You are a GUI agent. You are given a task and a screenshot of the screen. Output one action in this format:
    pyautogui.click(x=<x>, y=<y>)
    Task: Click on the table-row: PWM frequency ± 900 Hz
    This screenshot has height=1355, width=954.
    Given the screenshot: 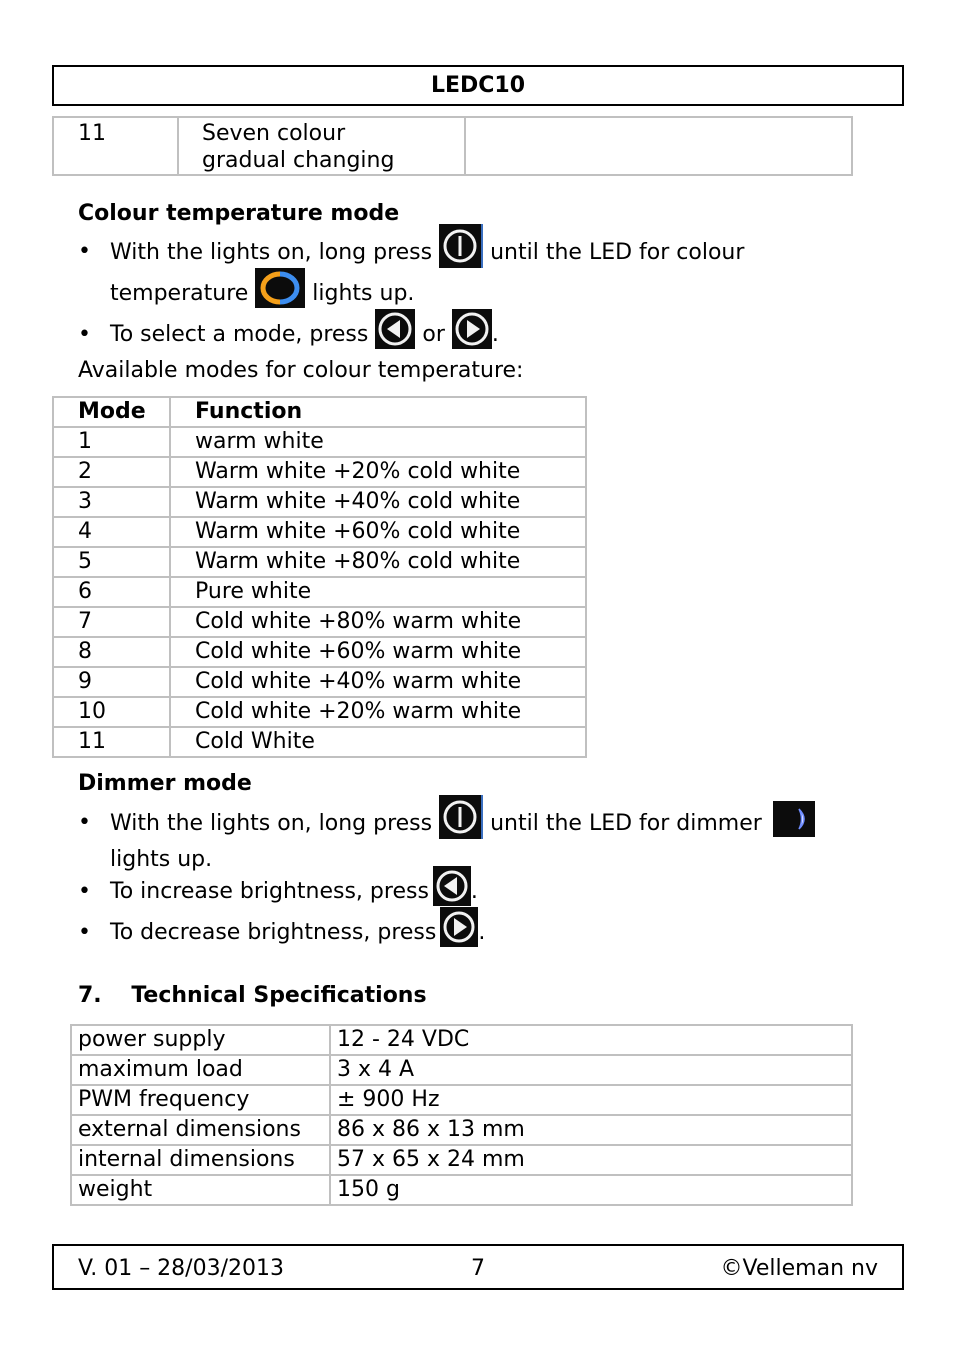 What is the action you would take?
    pyautogui.click(x=461, y=1100)
    